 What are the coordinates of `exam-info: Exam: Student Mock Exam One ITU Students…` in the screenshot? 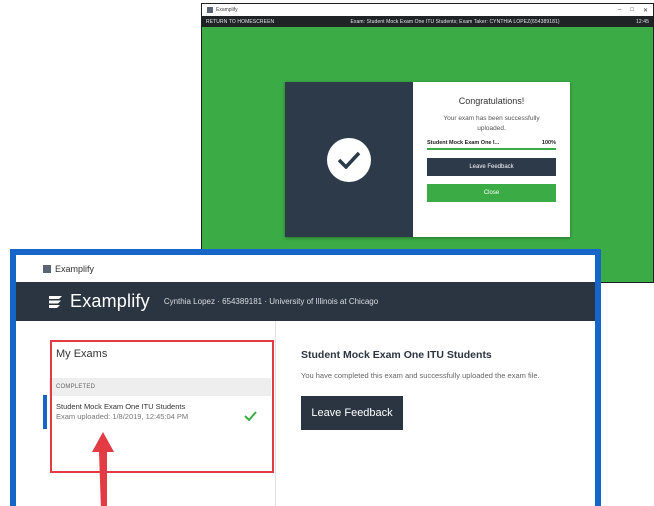 It's located at (455, 21).